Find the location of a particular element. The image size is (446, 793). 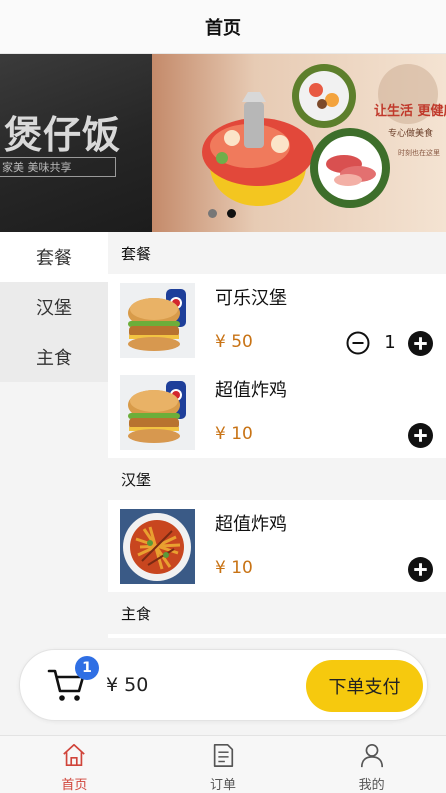

tab-home: 首页 is located at coordinates (74, 764).